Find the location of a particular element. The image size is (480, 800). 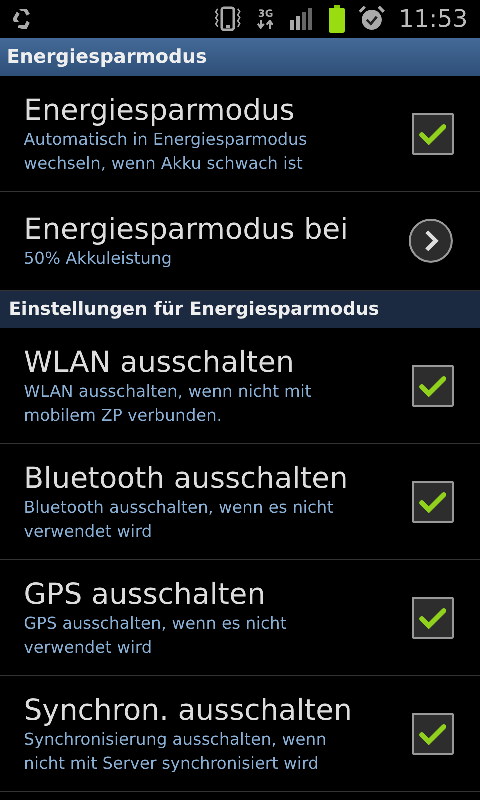

setting-title: GPS ausschalten is located at coordinates (145, 594).